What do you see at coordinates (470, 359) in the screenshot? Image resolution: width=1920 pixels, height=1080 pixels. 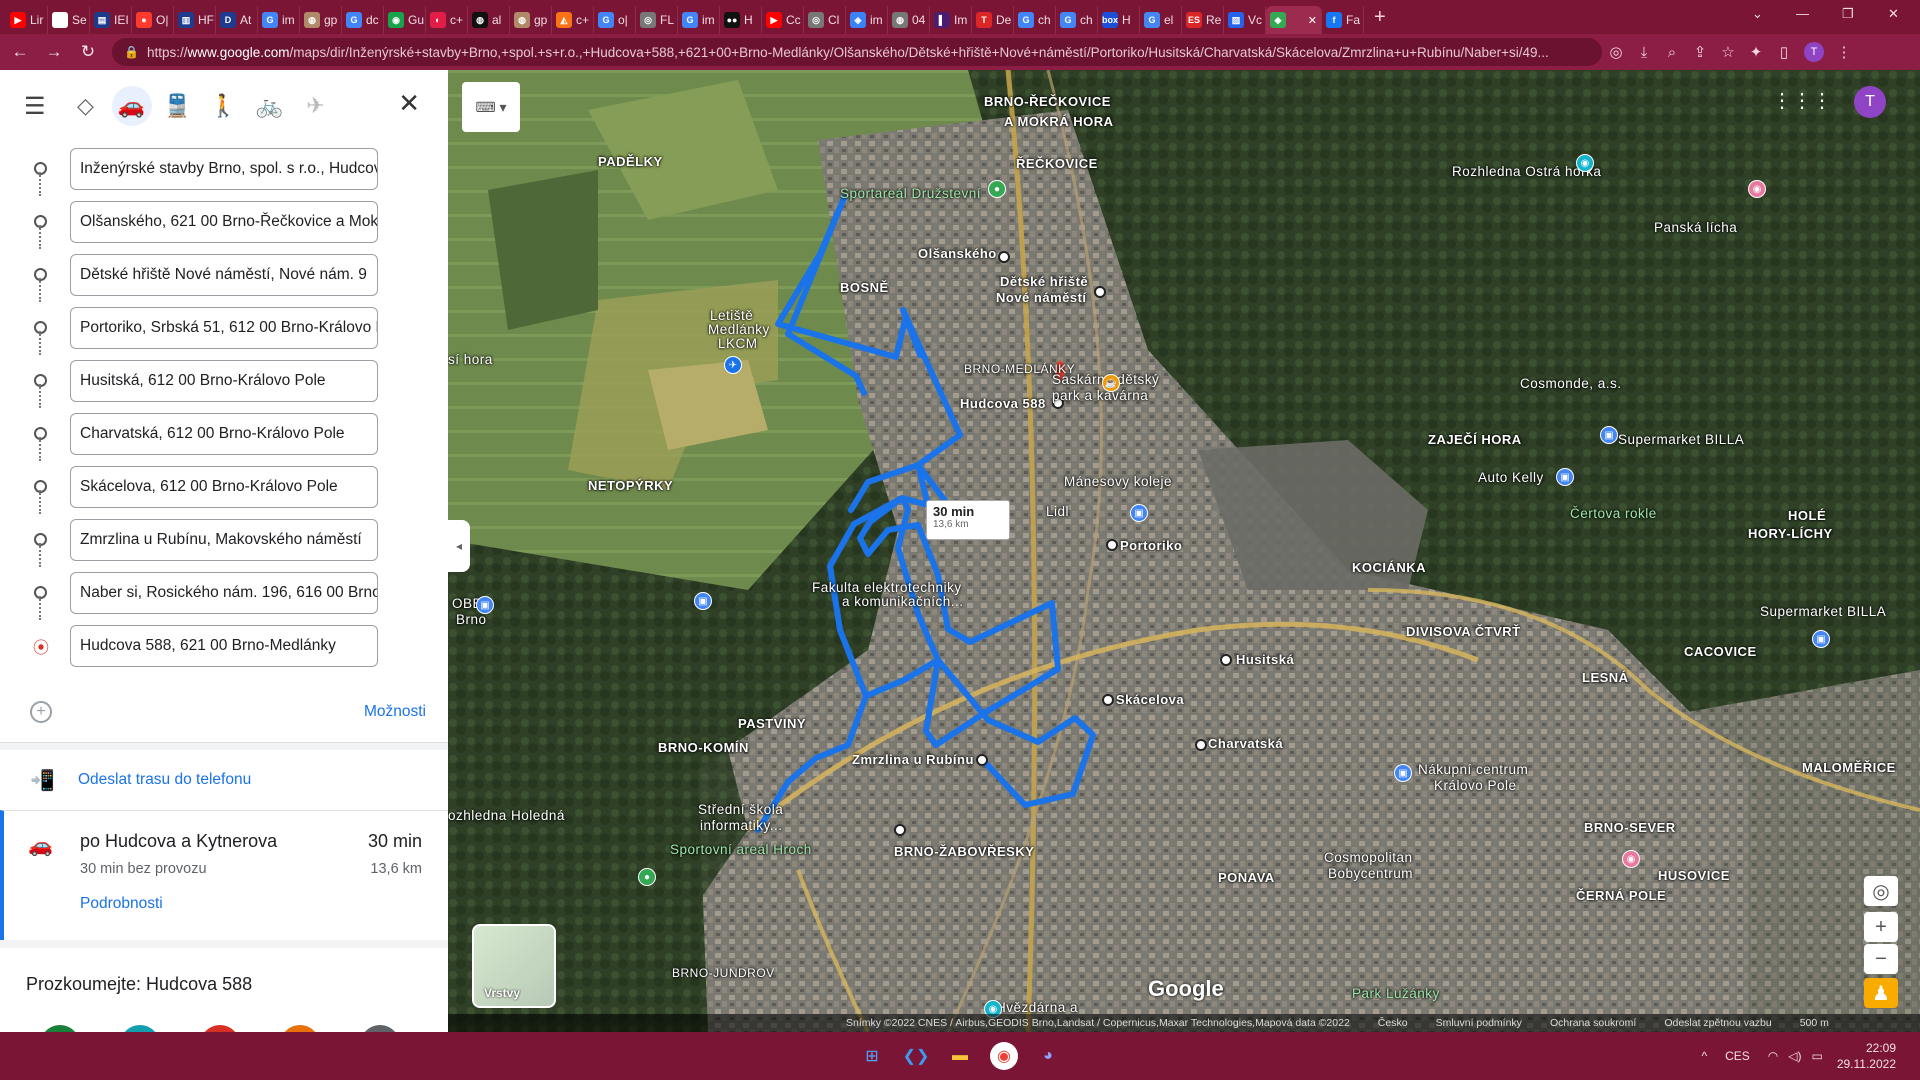 I see `poi-label: sí hora` at bounding box center [470, 359].